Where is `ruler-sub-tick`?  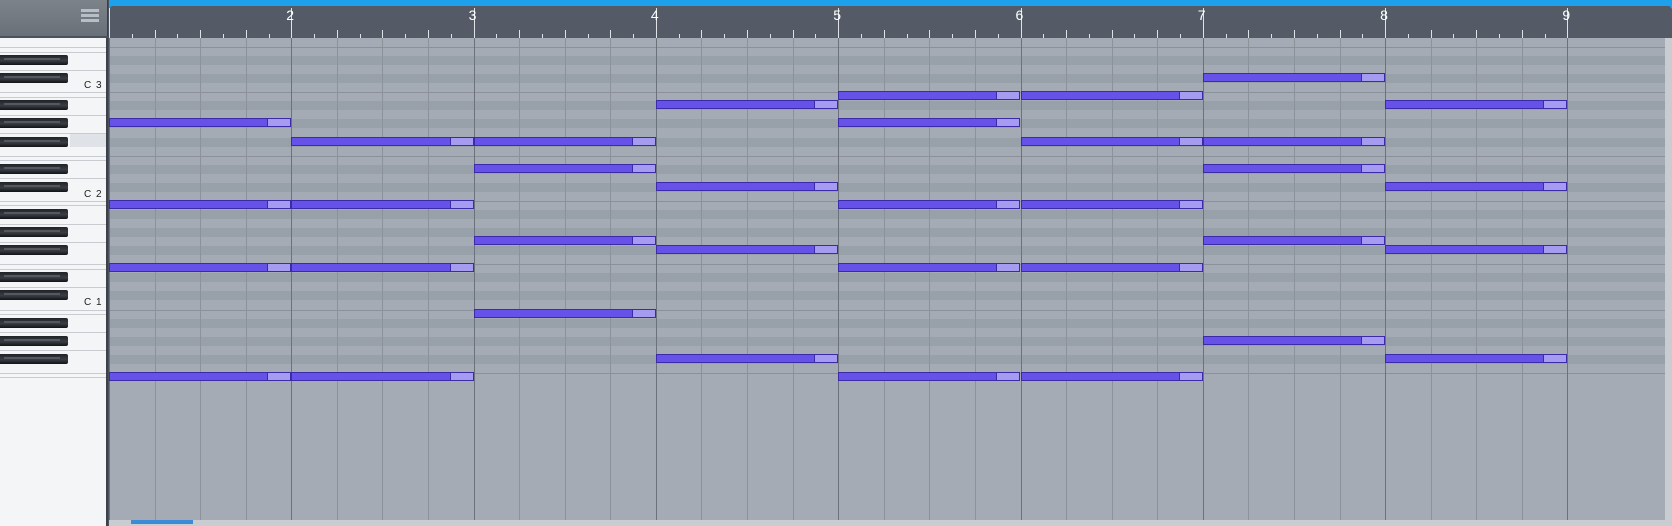
ruler-sub-tick is located at coordinates (1067, 34).